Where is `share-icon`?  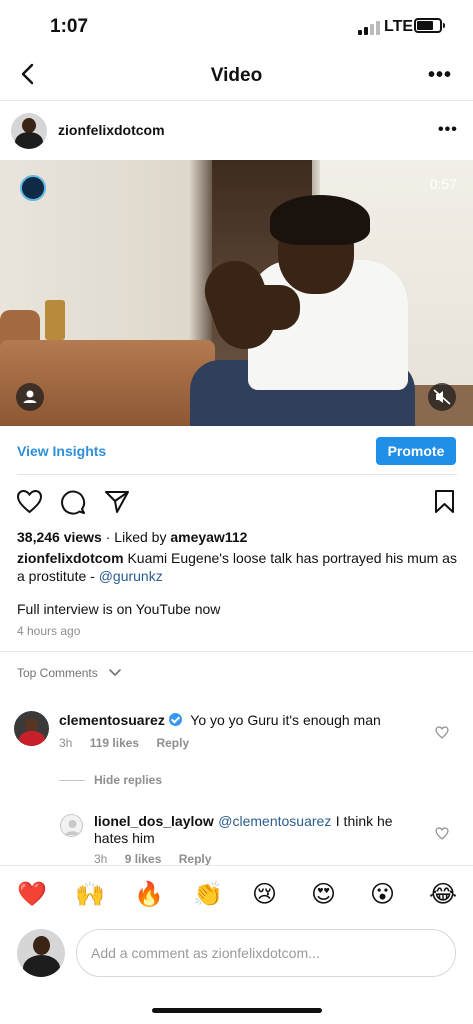 share-icon is located at coordinates (117, 501).